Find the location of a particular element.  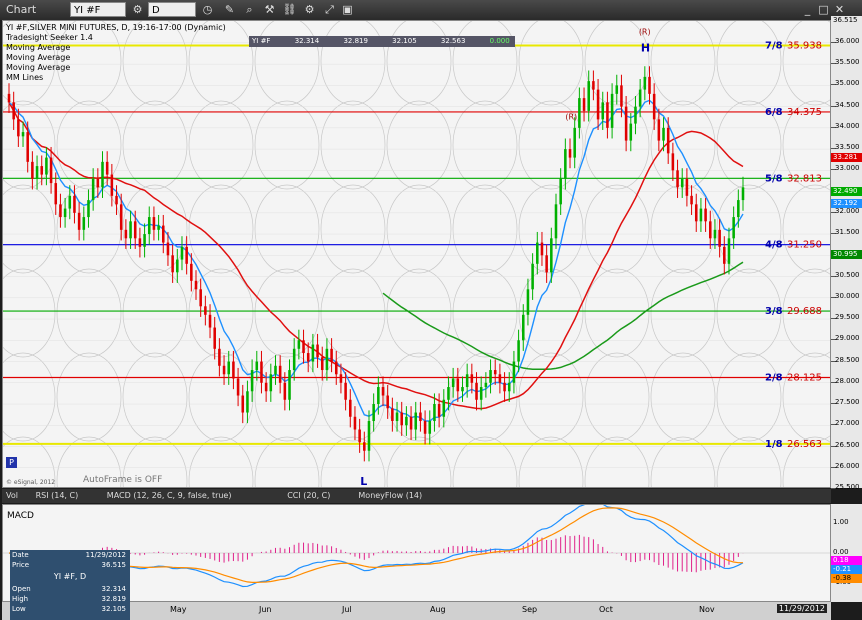

date-axis-label: May is located at coordinates (178, 609).